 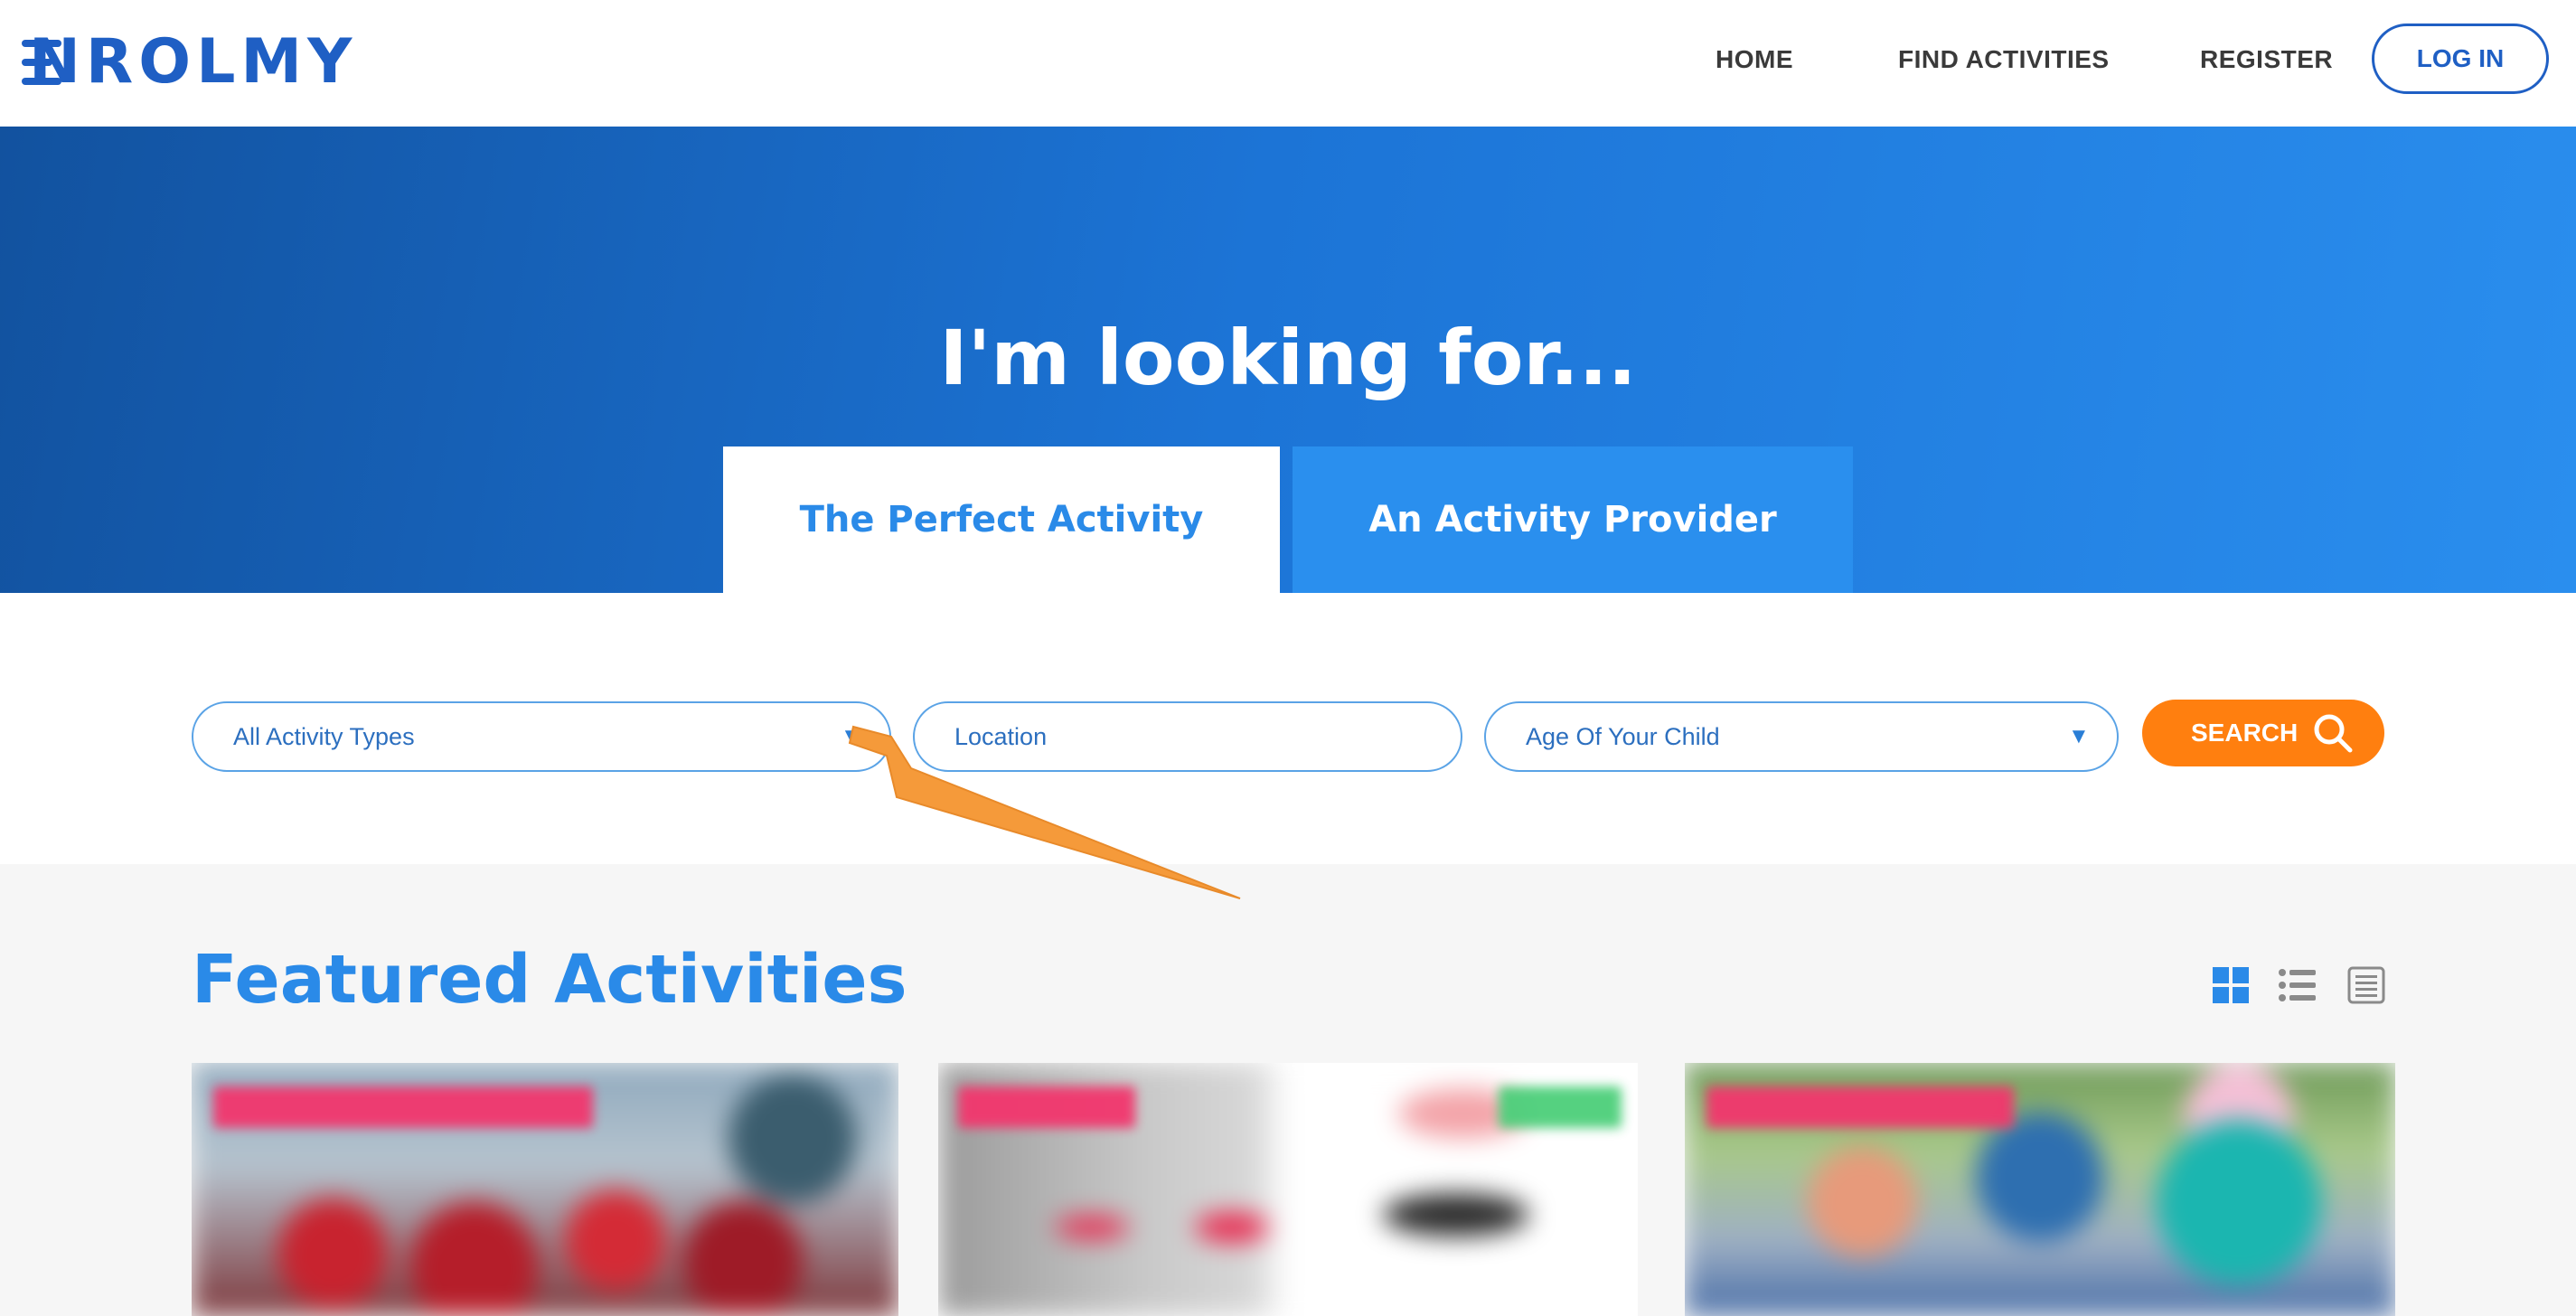 What do you see at coordinates (2460, 59) in the screenshot?
I see `login-button: LOG IN` at bounding box center [2460, 59].